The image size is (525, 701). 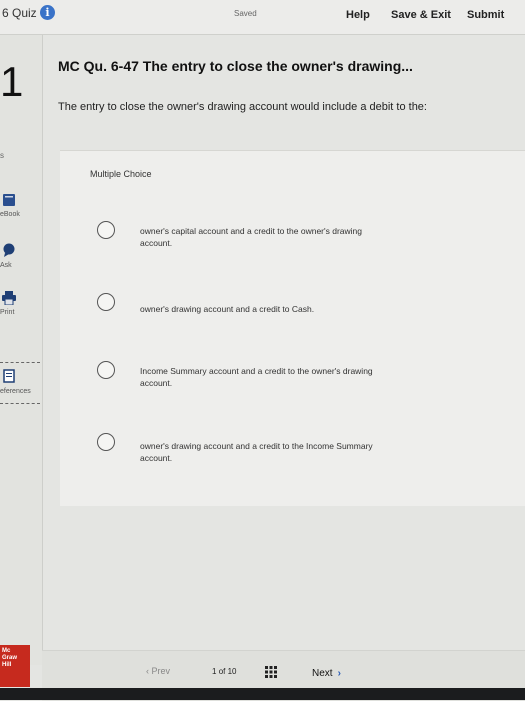 I want to click on submit-button: Submit, so click(x=485, y=15).